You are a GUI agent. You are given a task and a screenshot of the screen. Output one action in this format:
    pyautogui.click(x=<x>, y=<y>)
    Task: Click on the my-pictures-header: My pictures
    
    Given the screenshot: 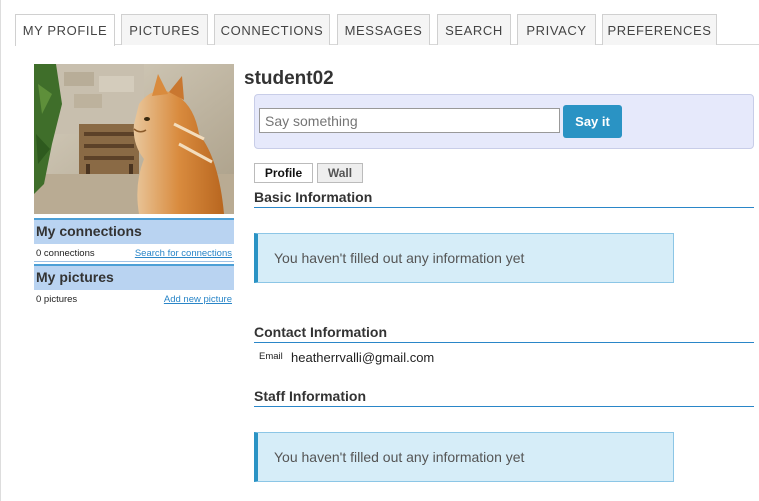 What is the action you would take?
    pyautogui.click(x=134, y=277)
    